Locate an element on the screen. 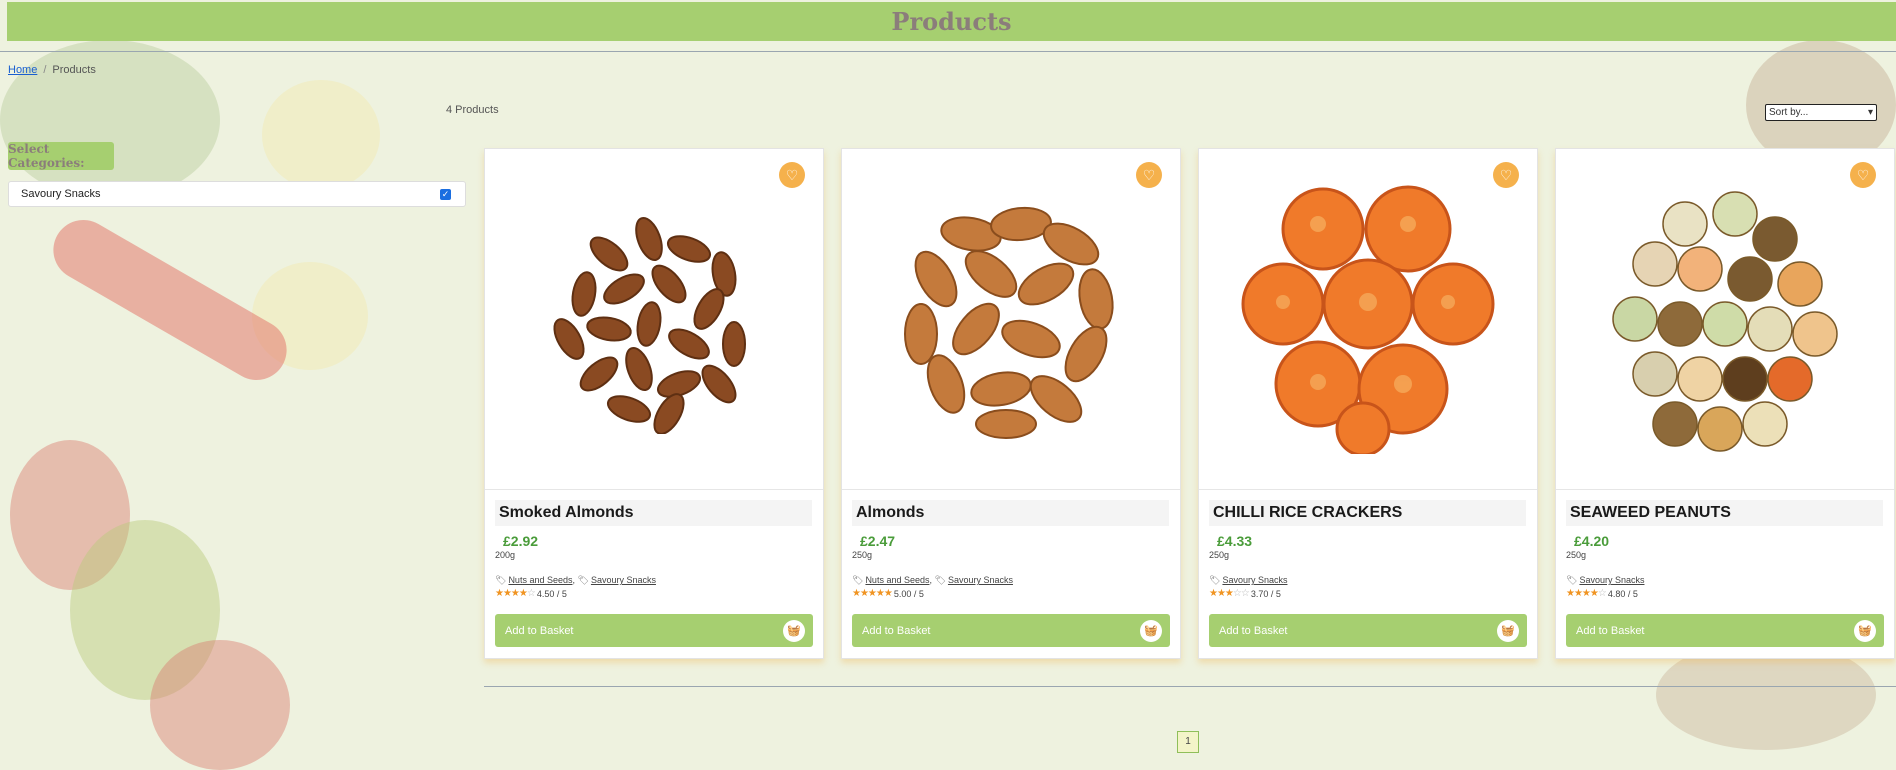  product-weight: 200g is located at coordinates (505, 555).